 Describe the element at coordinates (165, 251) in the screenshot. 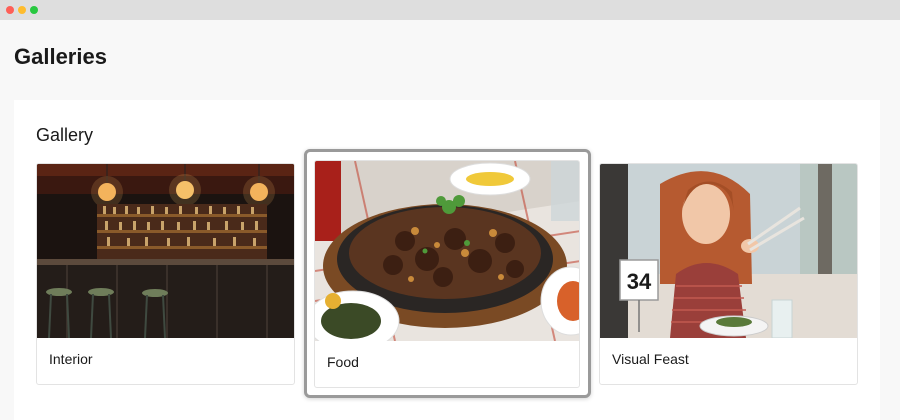

I see `bar-interior-photo` at that location.